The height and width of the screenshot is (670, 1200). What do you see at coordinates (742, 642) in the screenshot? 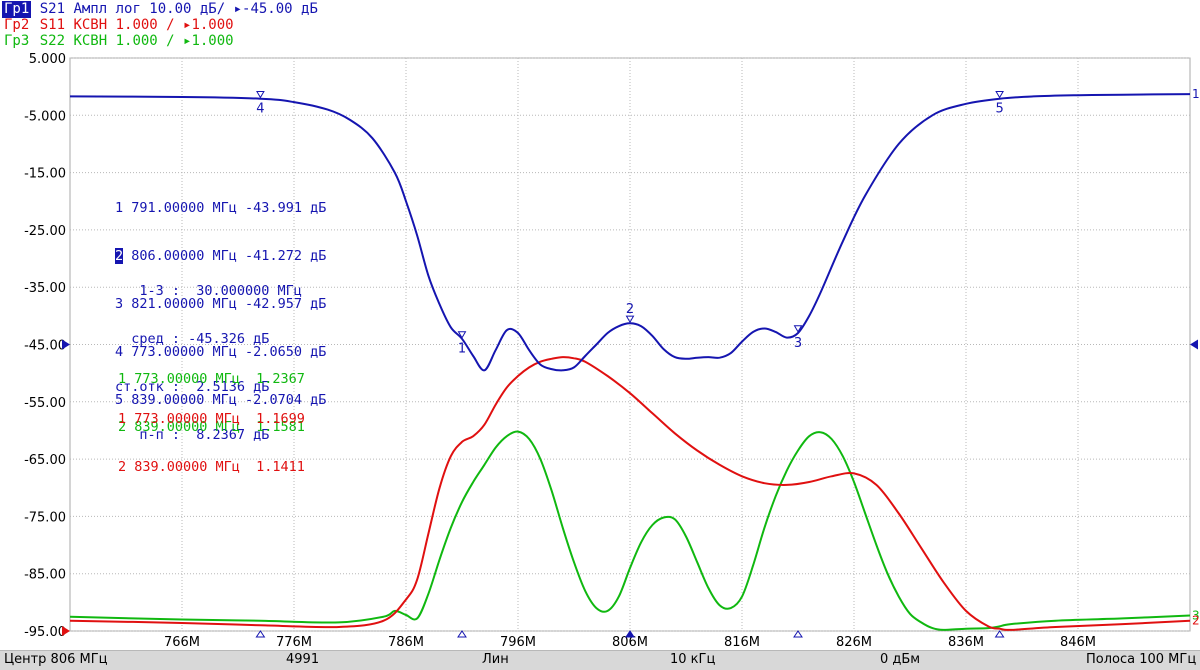
I see `x-tick-label: 816M` at bounding box center [742, 642].